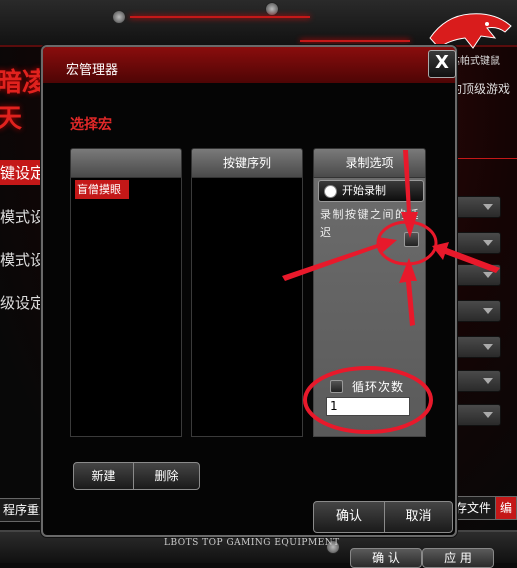 The height and width of the screenshot is (568, 517). Describe the element at coordinates (506, 508) in the screenshot. I see `tab-edit: 编` at that location.